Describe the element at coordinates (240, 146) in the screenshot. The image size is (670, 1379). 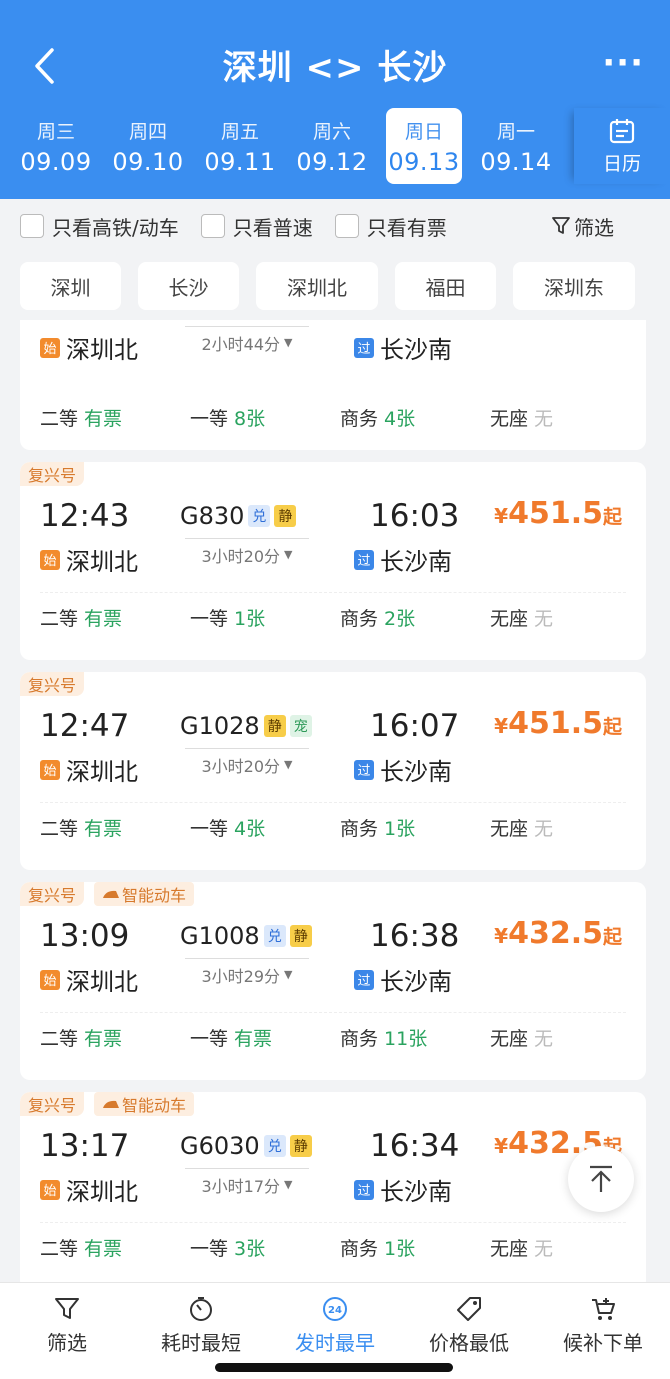
I see `date-tab: 周五 09.11` at that location.